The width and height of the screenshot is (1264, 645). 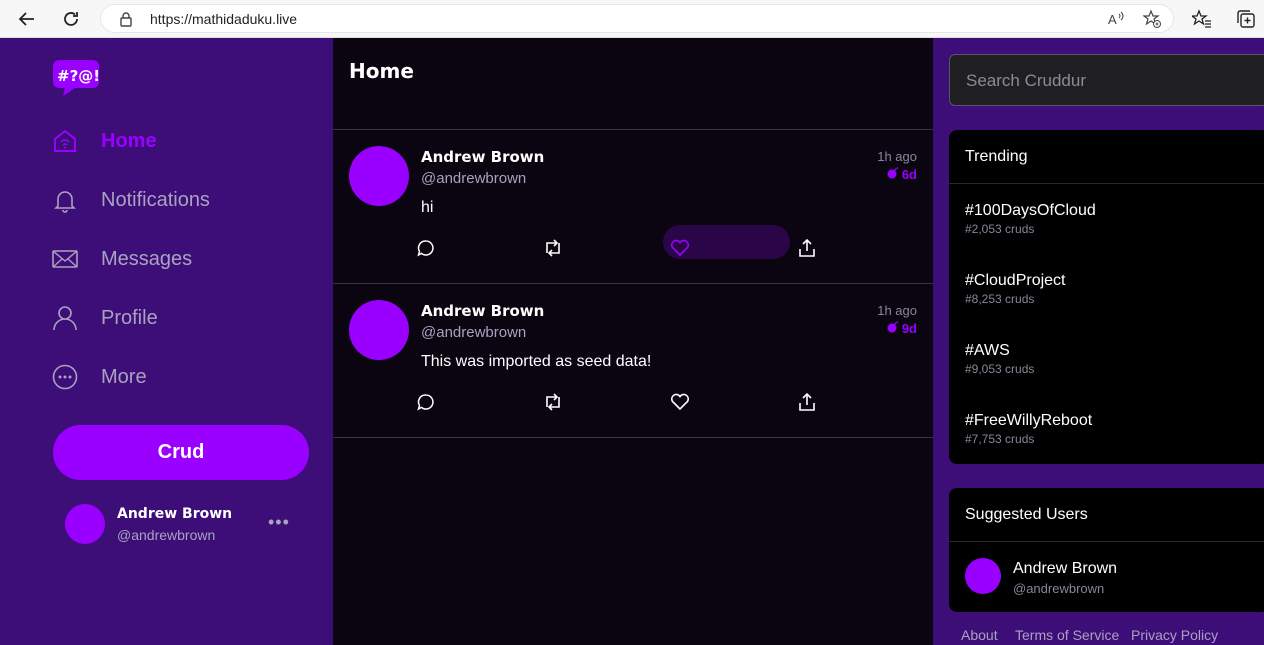 I want to click on nav-notifications: Notifications, so click(x=131, y=200).